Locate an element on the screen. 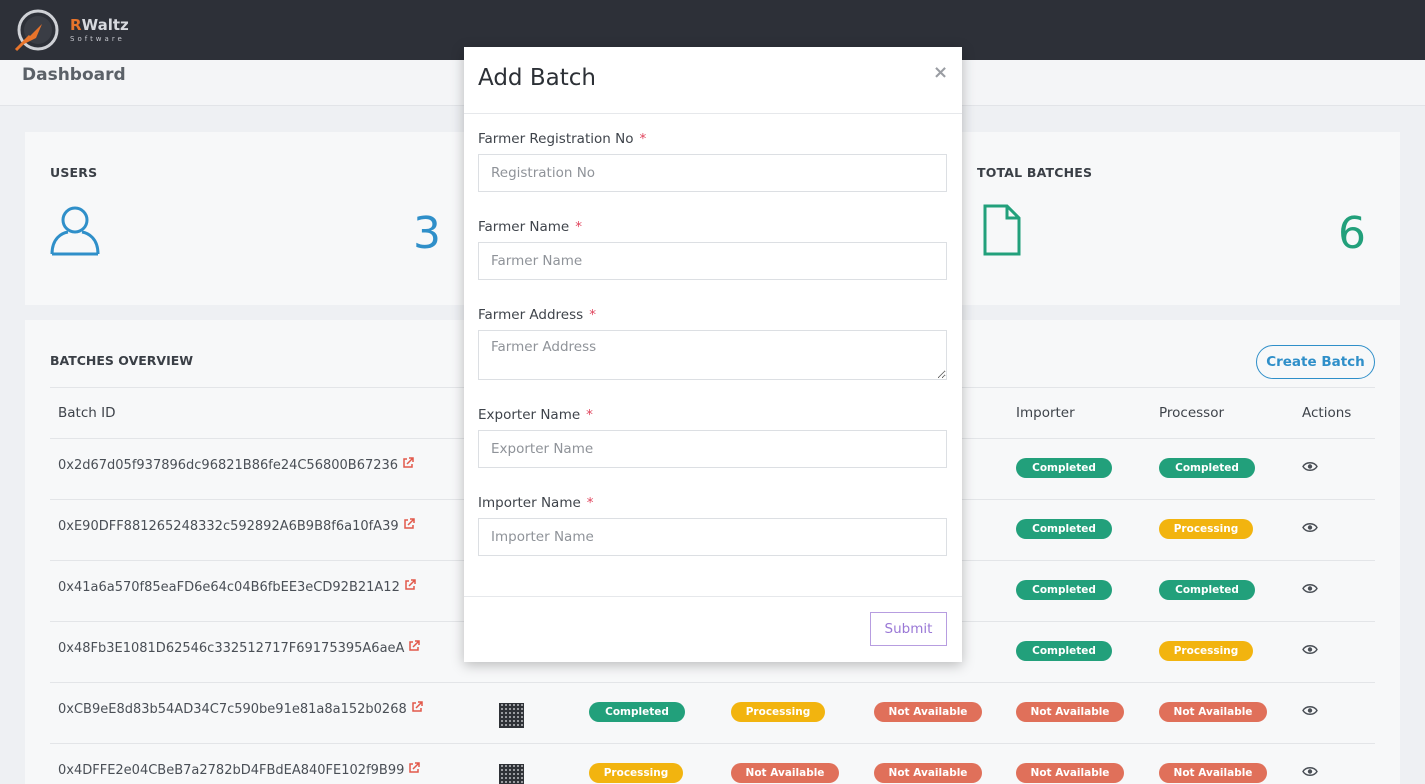 The width and height of the screenshot is (1425, 784). importer-name-input is located at coordinates (712, 537).